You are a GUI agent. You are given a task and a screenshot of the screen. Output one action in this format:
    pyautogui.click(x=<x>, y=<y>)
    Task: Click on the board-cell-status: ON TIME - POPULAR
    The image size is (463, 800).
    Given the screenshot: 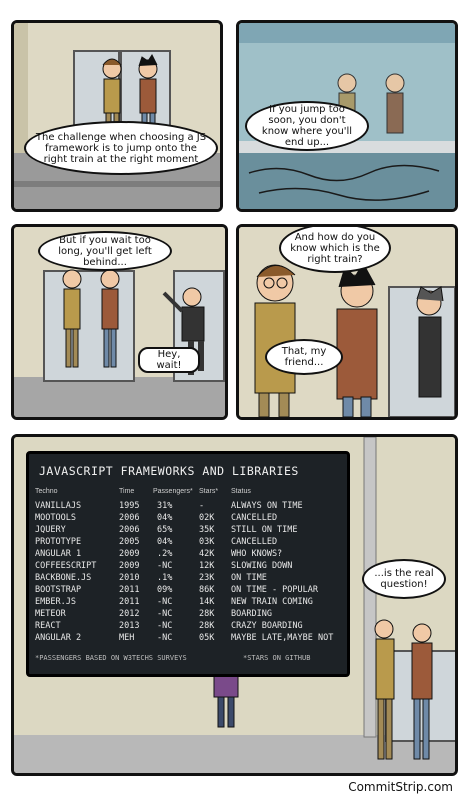 What is the action you would take?
    pyautogui.click(x=274, y=590)
    